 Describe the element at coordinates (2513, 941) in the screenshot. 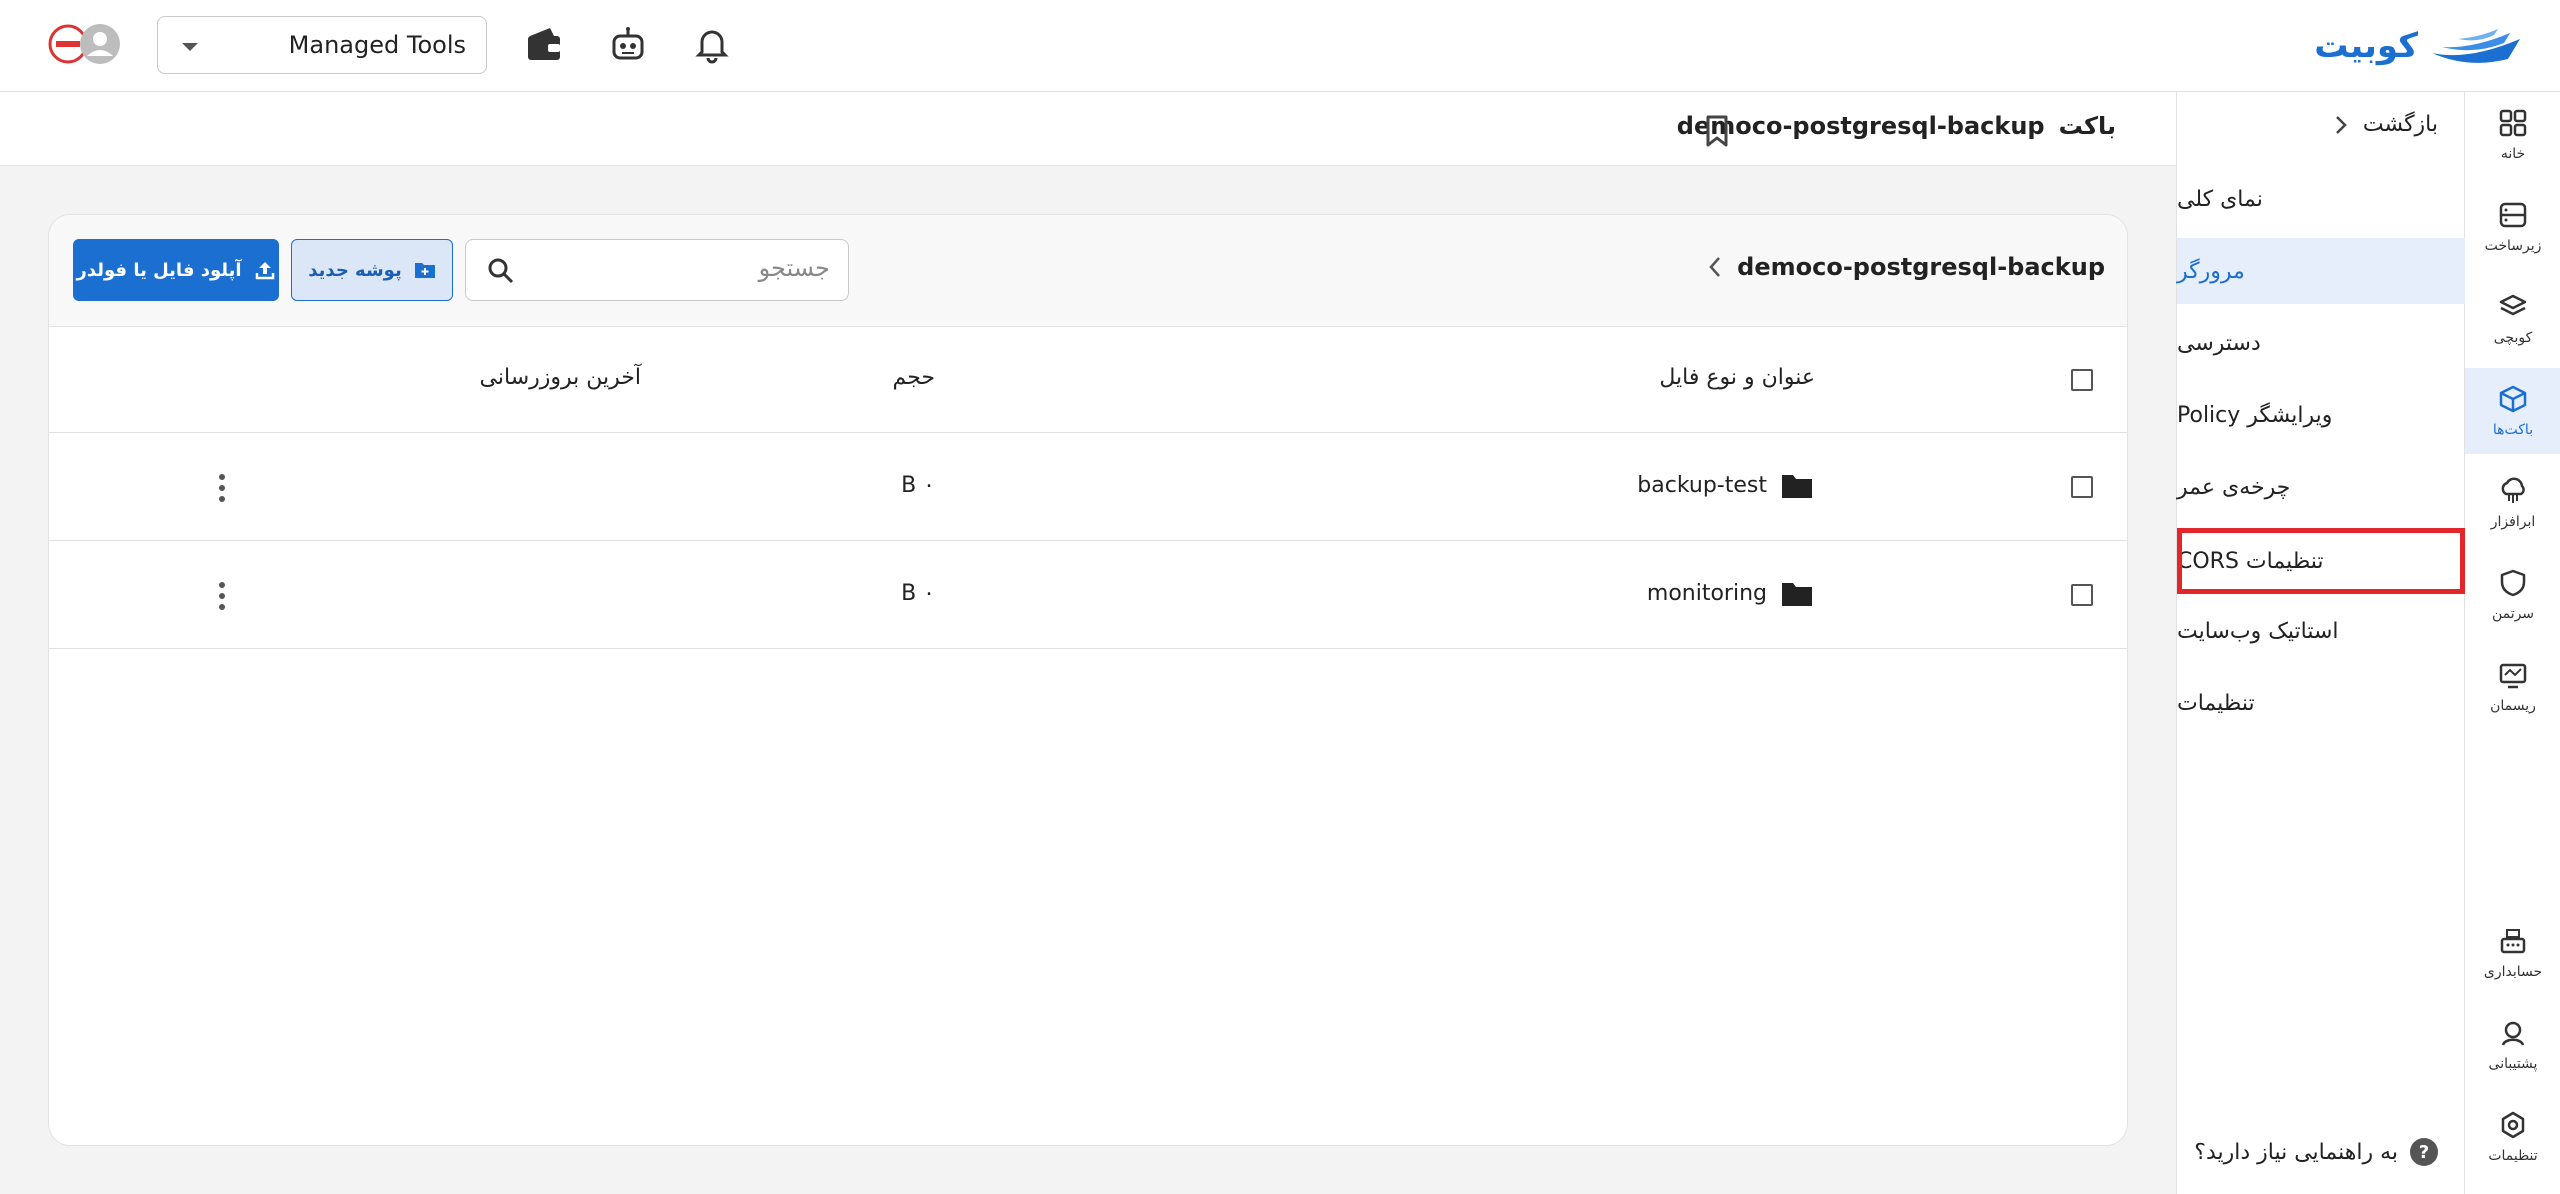

I see `cash-register-icon` at that location.